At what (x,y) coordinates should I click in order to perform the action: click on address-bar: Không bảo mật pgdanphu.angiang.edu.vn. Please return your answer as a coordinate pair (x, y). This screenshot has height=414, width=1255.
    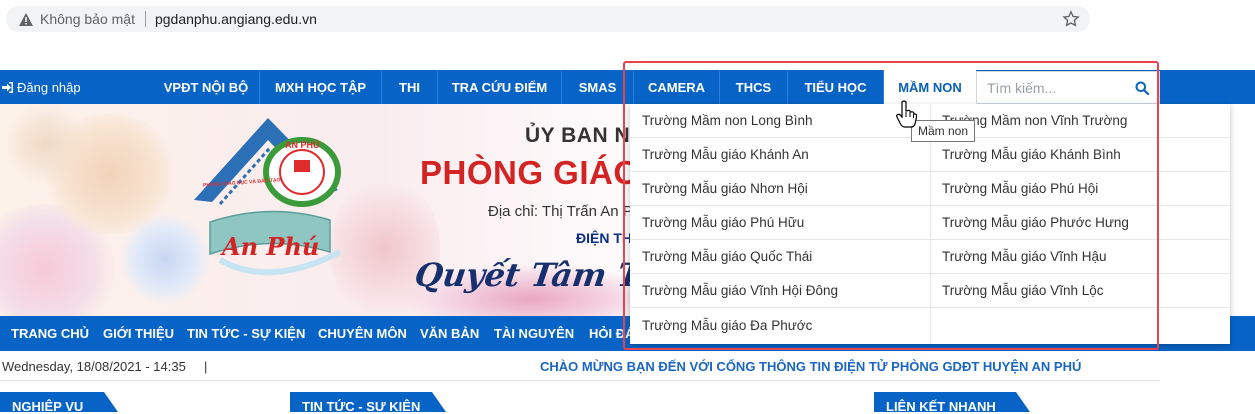
    Looking at the image, I should click on (548, 19).